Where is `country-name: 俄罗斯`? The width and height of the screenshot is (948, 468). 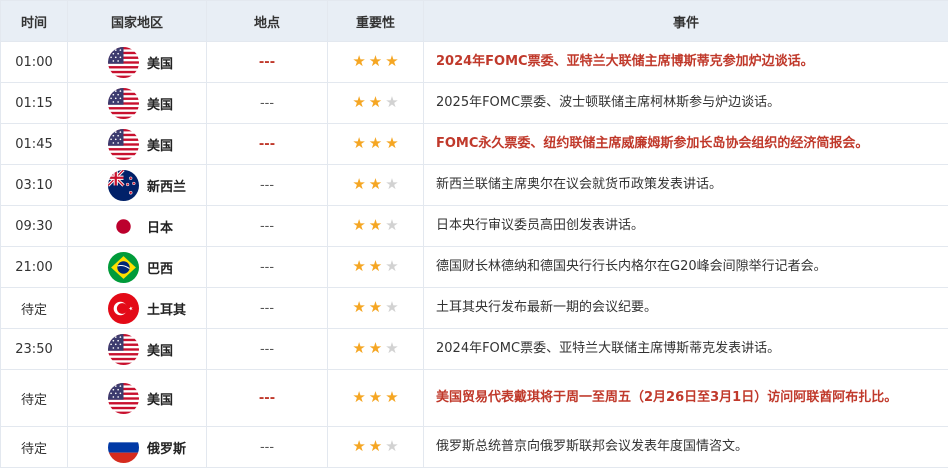 country-name: 俄罗斯 is located at coordinates (167, 449).